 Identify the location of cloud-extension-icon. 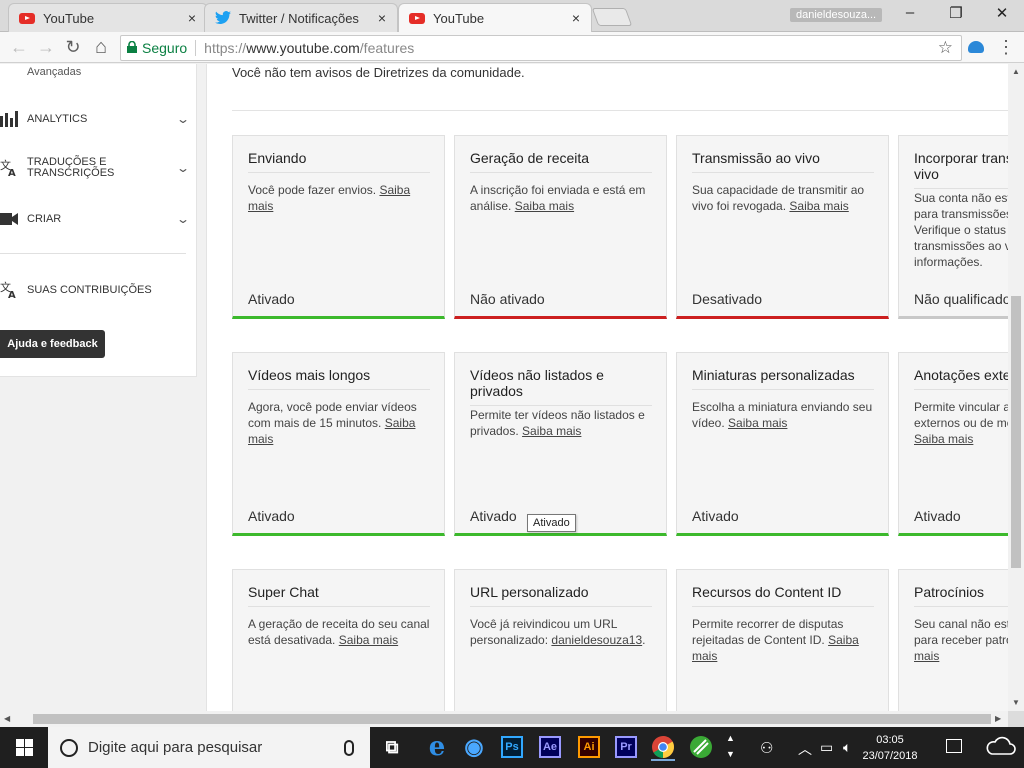
(976, 47).